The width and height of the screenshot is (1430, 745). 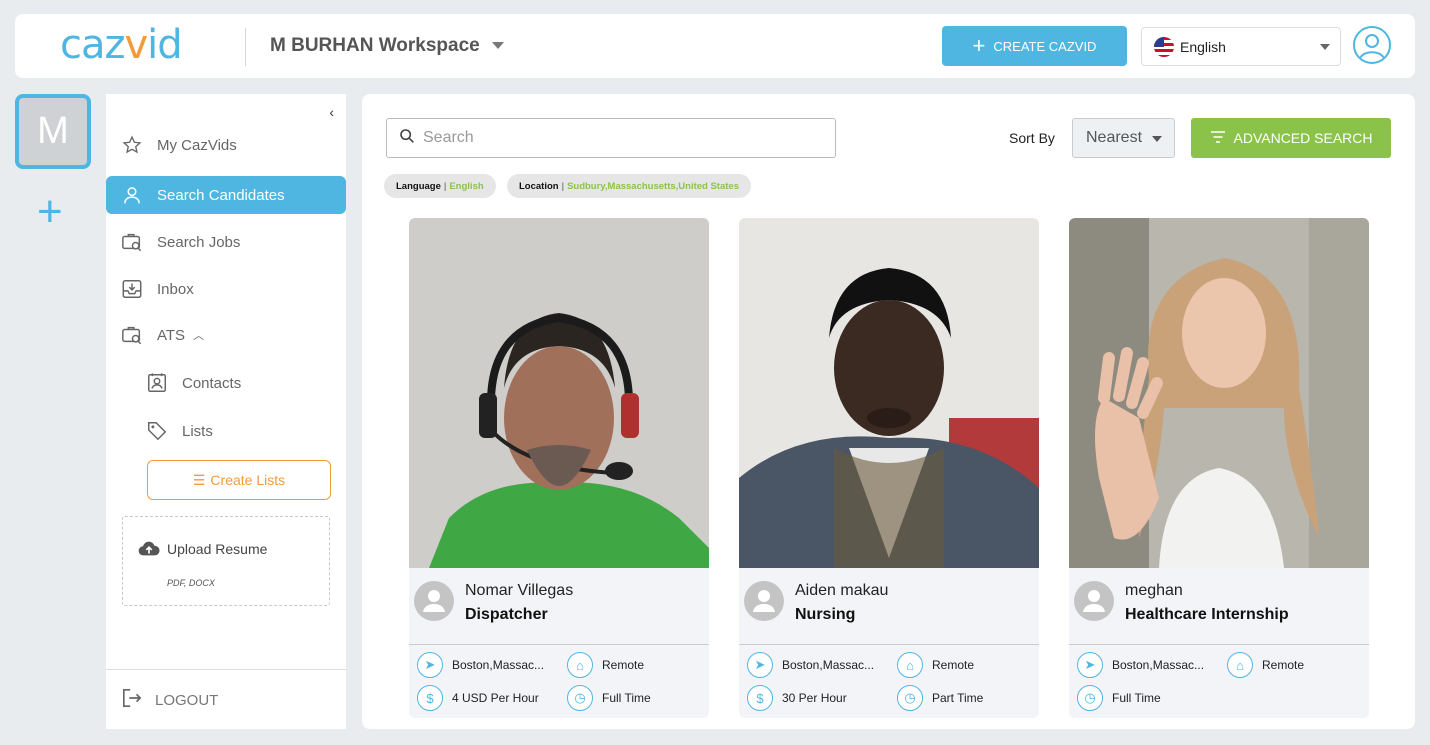 I want to click on create-lists-button: ☰ Create Lists, so click(x=239, y=480).